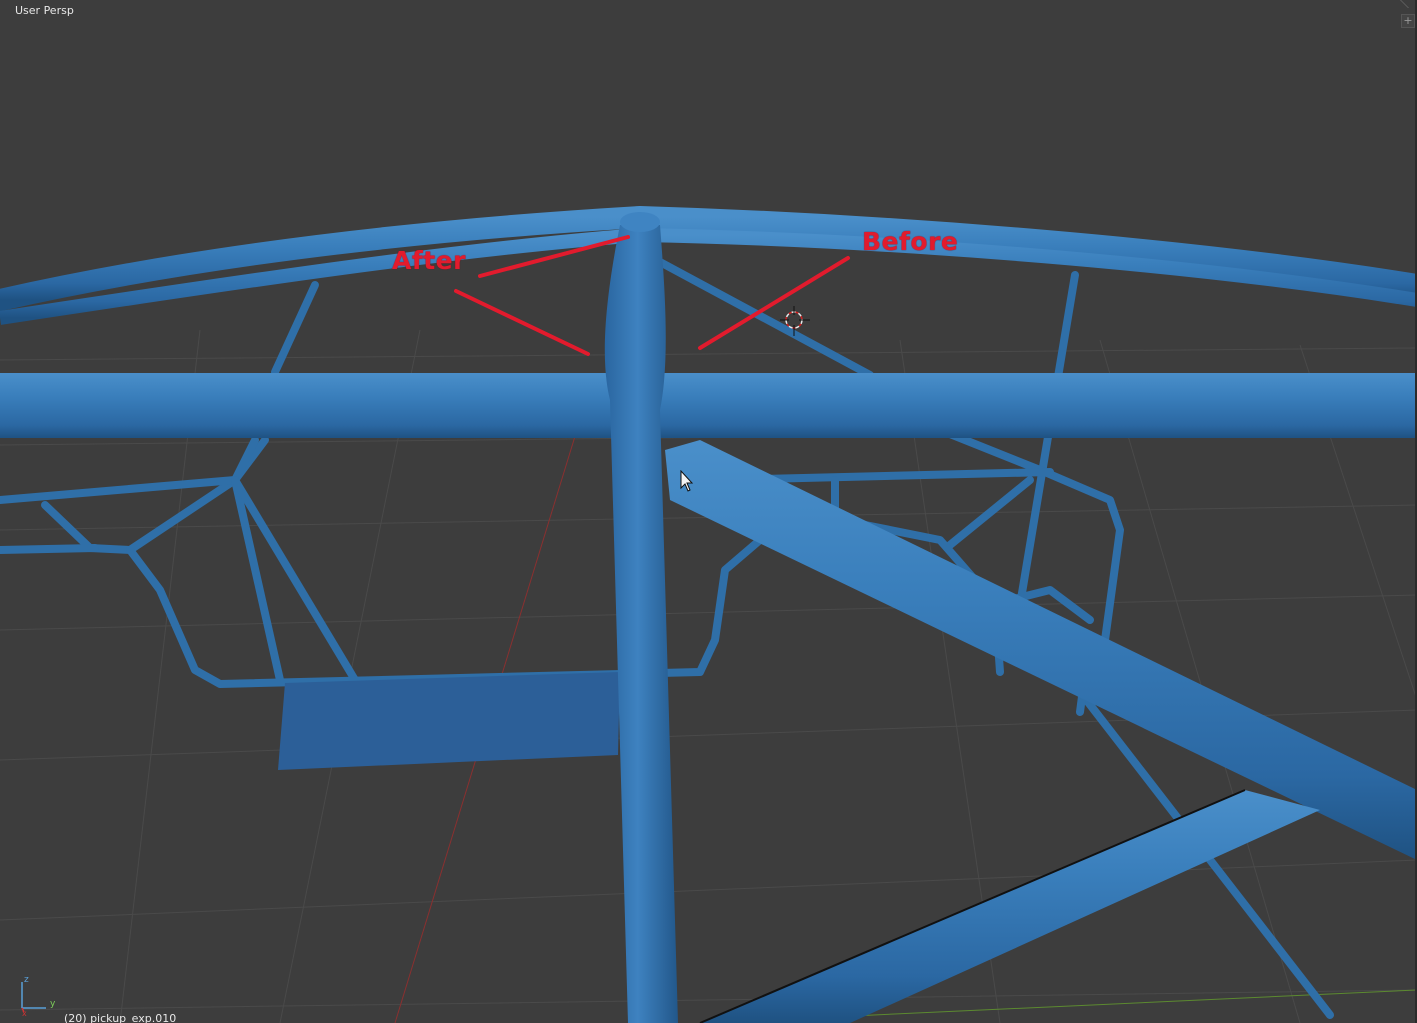  What do you see at coordinates (687, 481) in the screenshot?
I see `mouse-pointer-icon` at bounding box center [687, 481].